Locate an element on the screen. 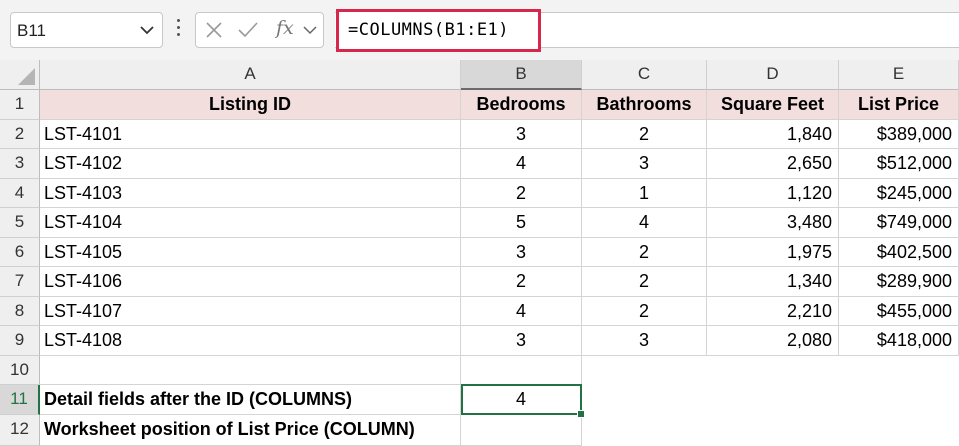 The image size is (959, 446). table-cell: 2,650 is located at coordinates (773, 164).